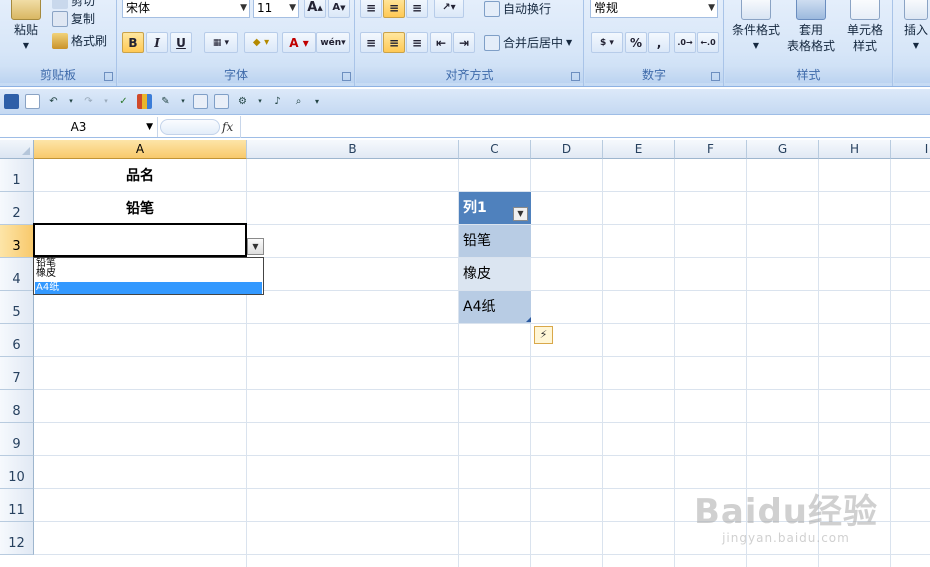  I want to click on format-as-table-button: 套用 表格格式, so click(811, 27).